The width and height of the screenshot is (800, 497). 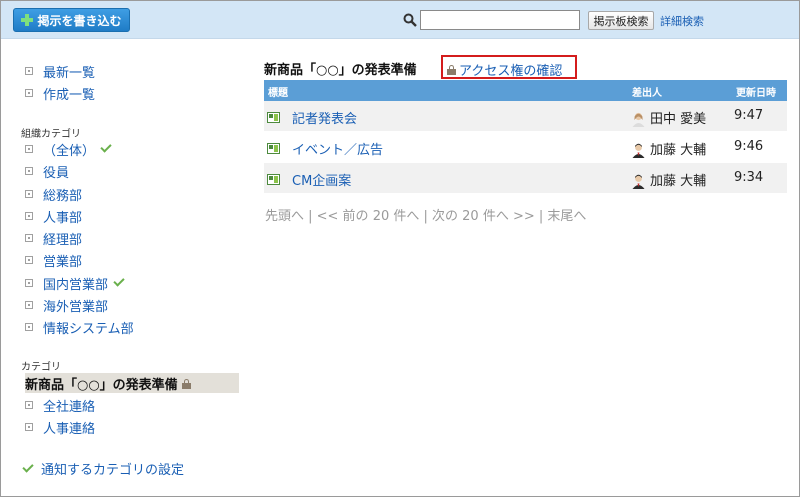 What do you see at coordinates (749, 177) in the screenshot?
I see `updated-time: 9:34` at bounding box center [749, 177].